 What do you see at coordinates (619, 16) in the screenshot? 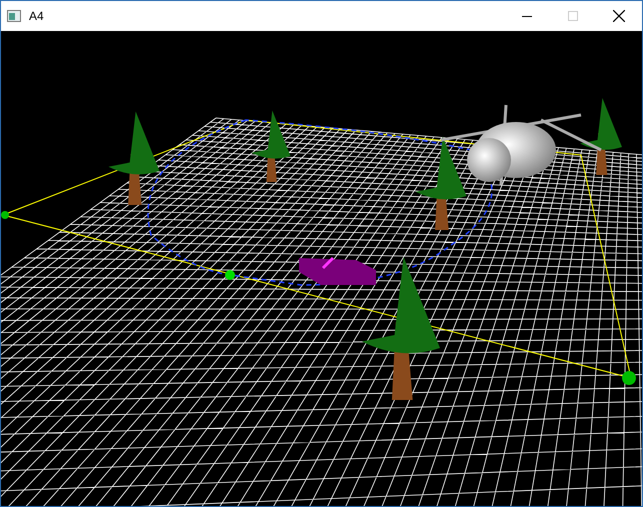
I see `close-icon` at bounding box center [619, 16].